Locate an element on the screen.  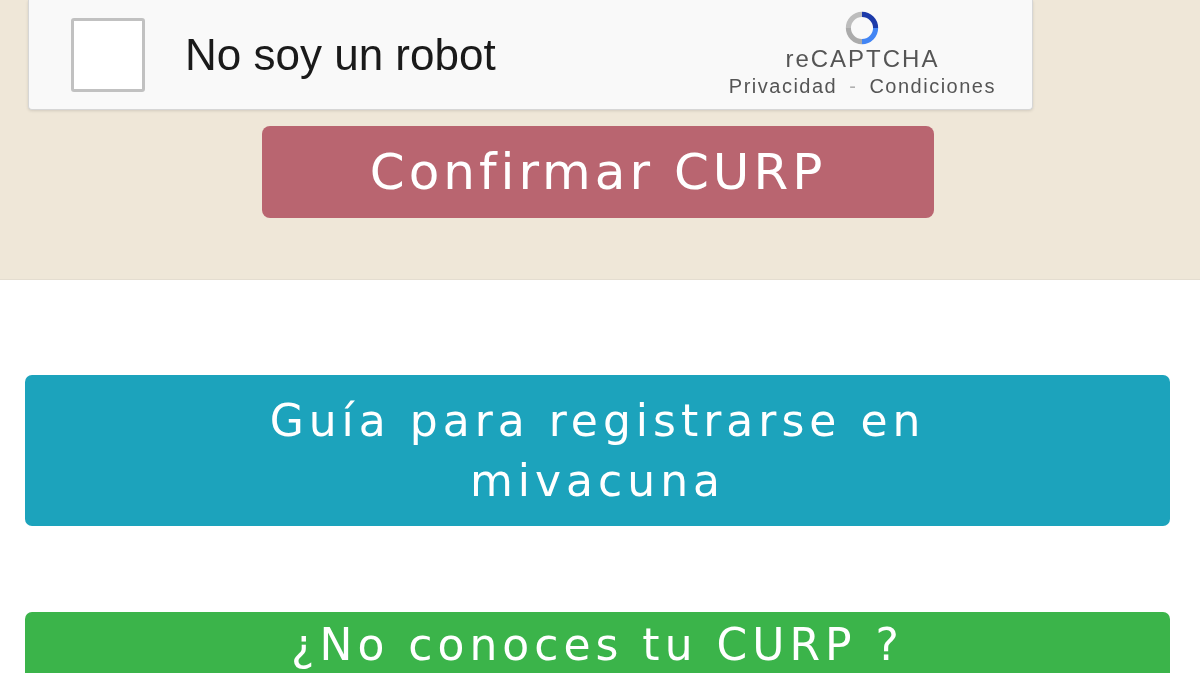
captcha-link: Privacidad is located at coordinates (783, 85).